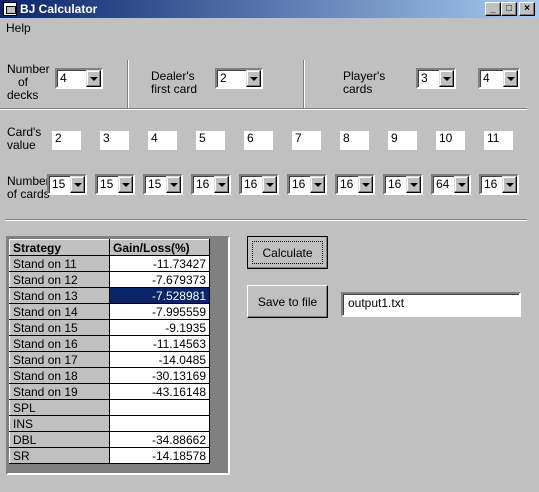 The height and width of the screenshot is (492, 539). I want to click on table-row: Stand on 13 -7.528981, so click(109, 295).